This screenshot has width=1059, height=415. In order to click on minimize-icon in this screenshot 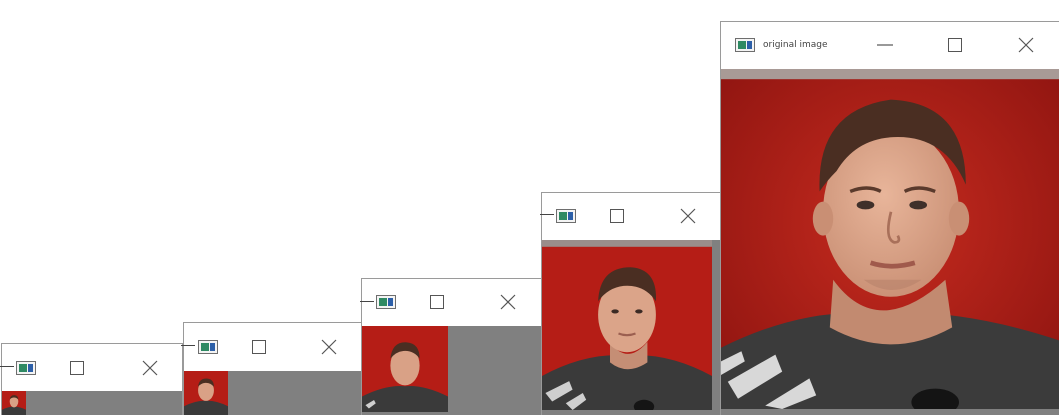, I will do `click(885, 45)`.